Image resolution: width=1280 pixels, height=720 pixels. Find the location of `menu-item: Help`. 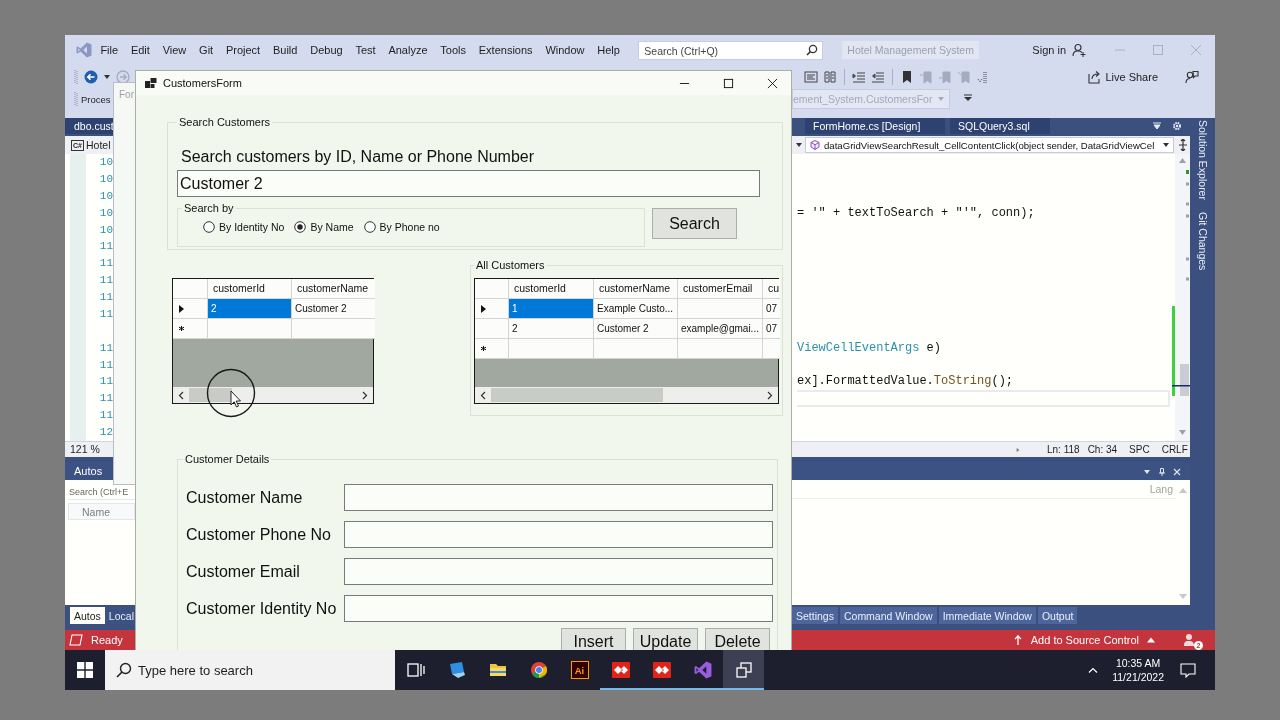

menu-item: Help is located at coordinates (608, 50).